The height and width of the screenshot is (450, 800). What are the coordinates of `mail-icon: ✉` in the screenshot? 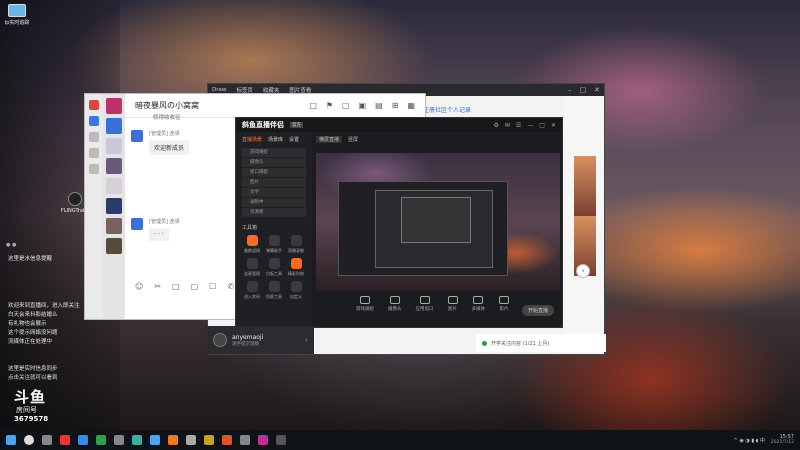 It's located at (507, 125).